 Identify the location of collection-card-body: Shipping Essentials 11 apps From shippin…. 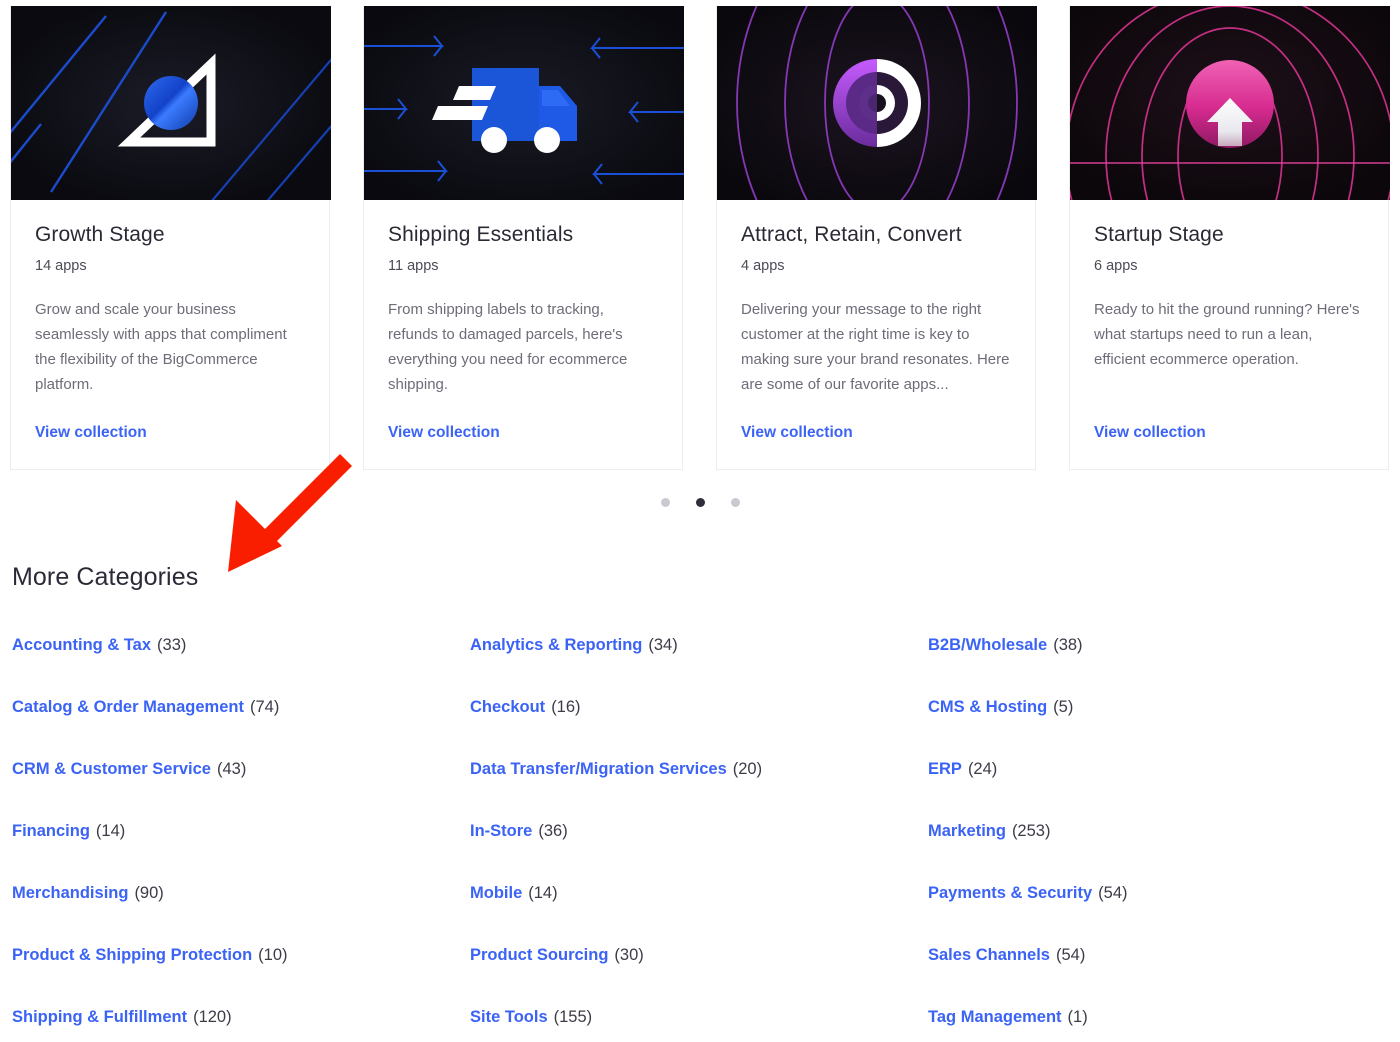
(523, 334).